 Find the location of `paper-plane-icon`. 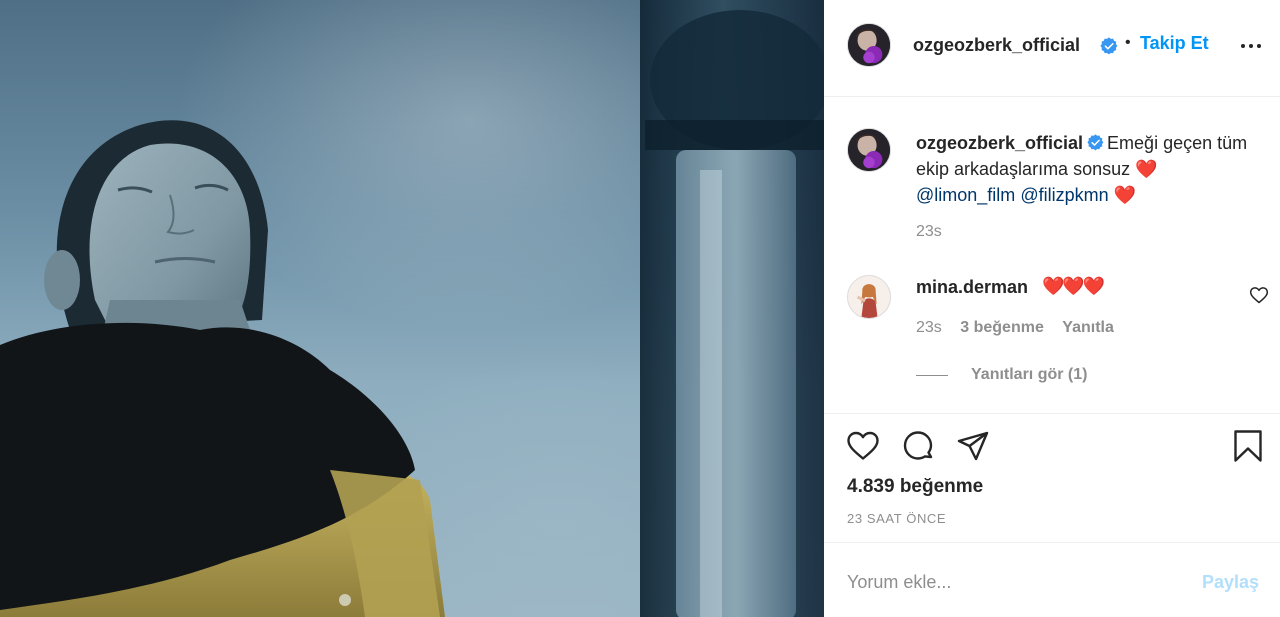

paper-plane-icon is located at coordinates (973, 446).